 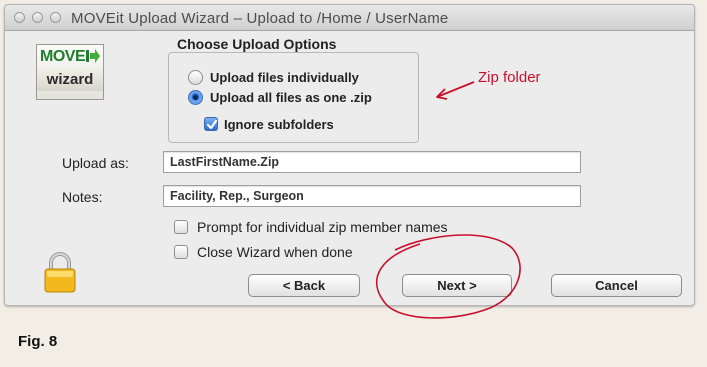 I want to click on upload-individually-radio, so click(x=195, y=77).